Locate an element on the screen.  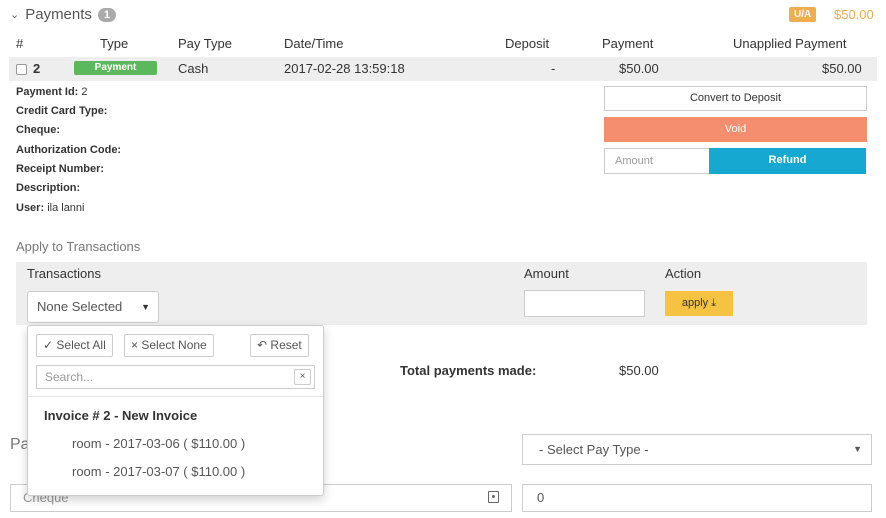
void-button: Void is located at coordinates (735, 129).